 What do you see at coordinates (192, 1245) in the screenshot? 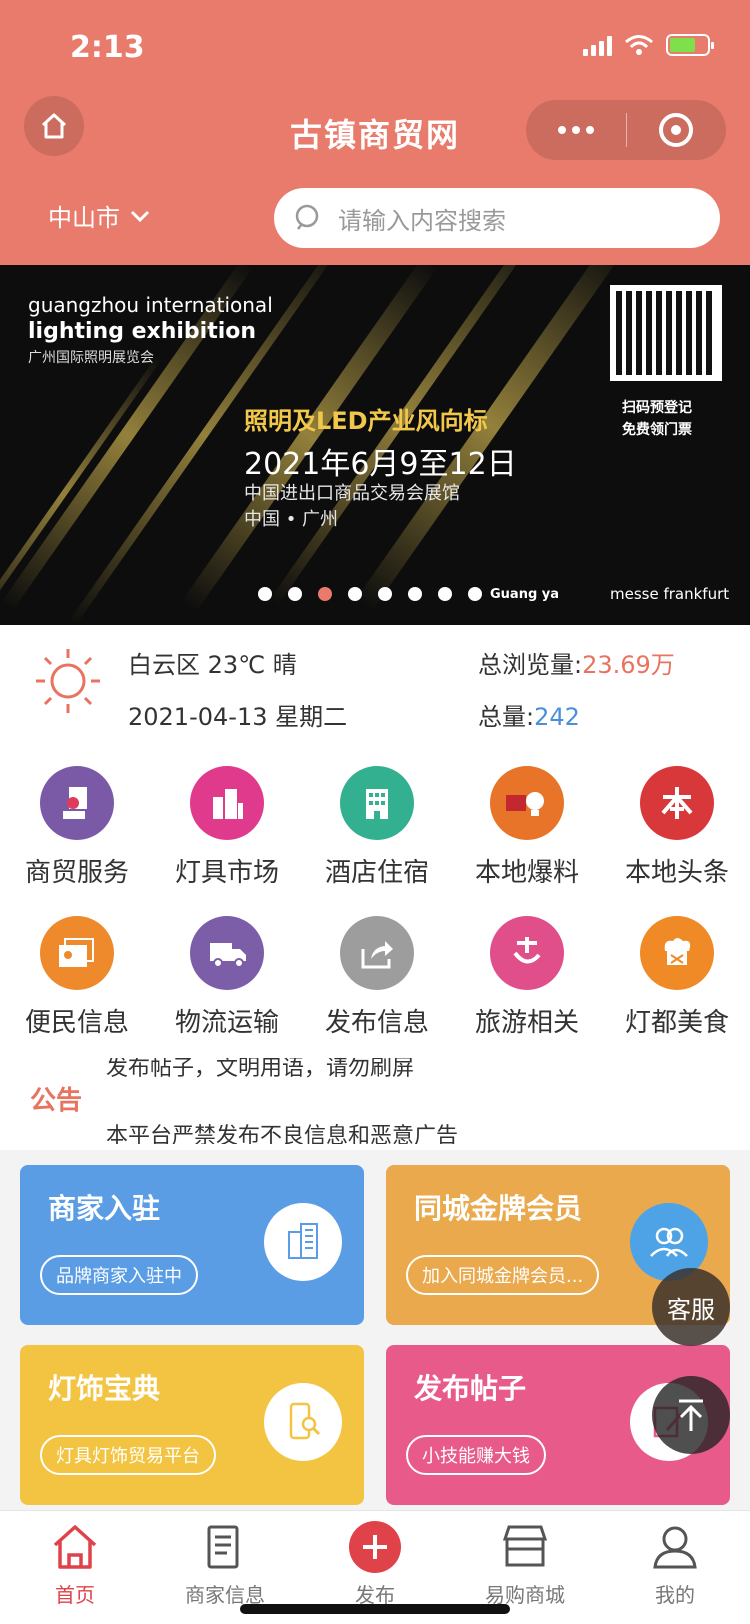
I see `card-merchant-join: 商家入驻 品牌商家入驻中` at bounding box center [192, 1245].